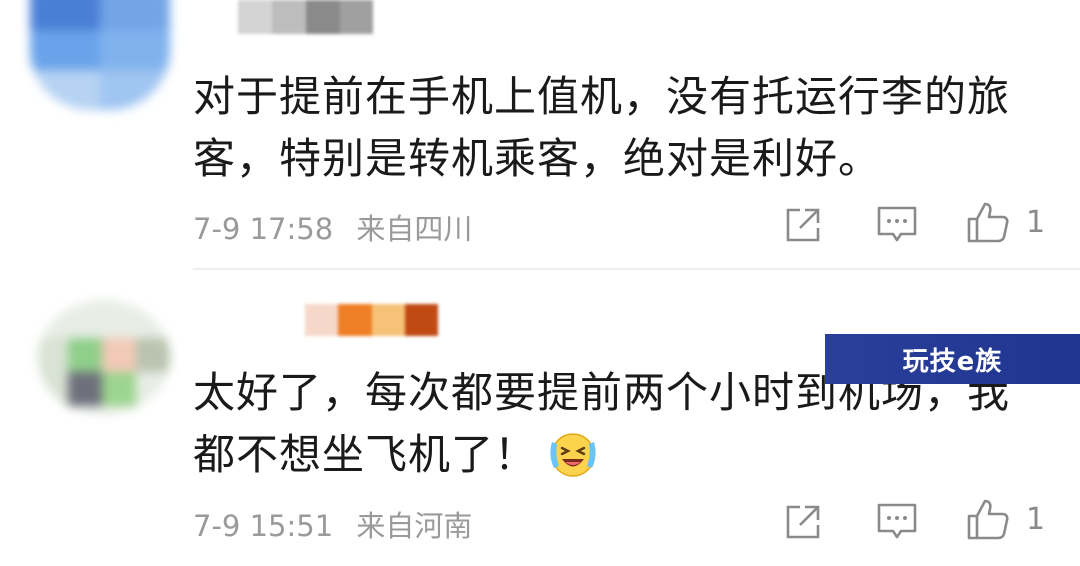 The height and width of the screenshot is (566, 1080). I want to click on comment-meta: 7-9 15:51 来自河南, so click(332, 524).